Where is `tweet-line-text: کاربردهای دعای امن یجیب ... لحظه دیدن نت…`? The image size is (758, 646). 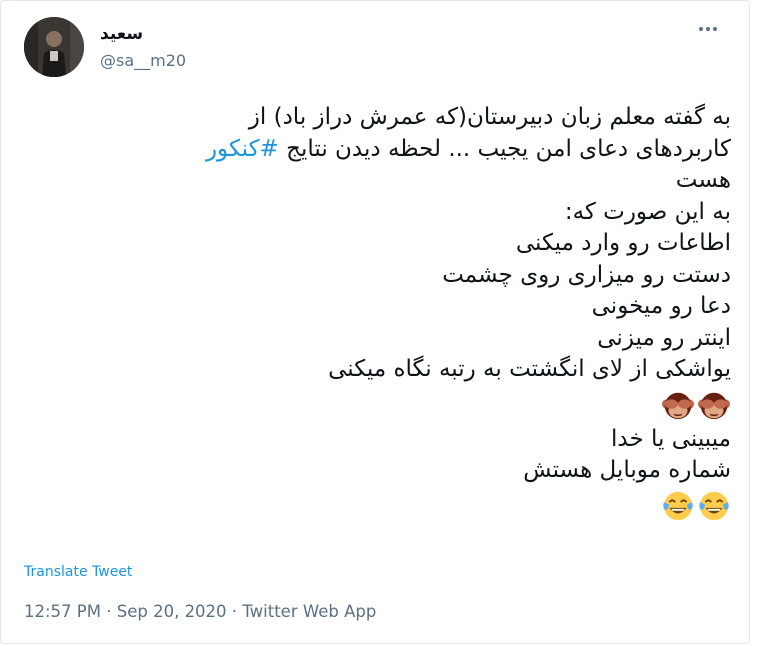
tweet-line-text: کاربردهای دعای امن یجیب ... لحظه دیدن نت… is located at coordinates (504, 148).